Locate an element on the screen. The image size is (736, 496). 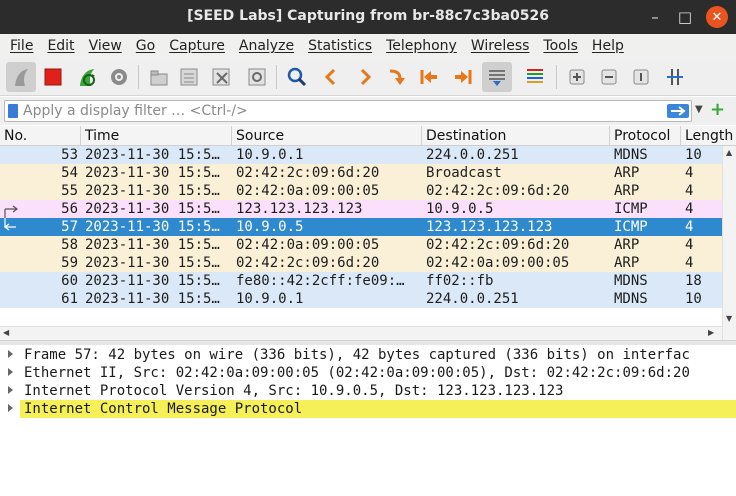
zoom-normal-icon is located at coordinates (641, 77).